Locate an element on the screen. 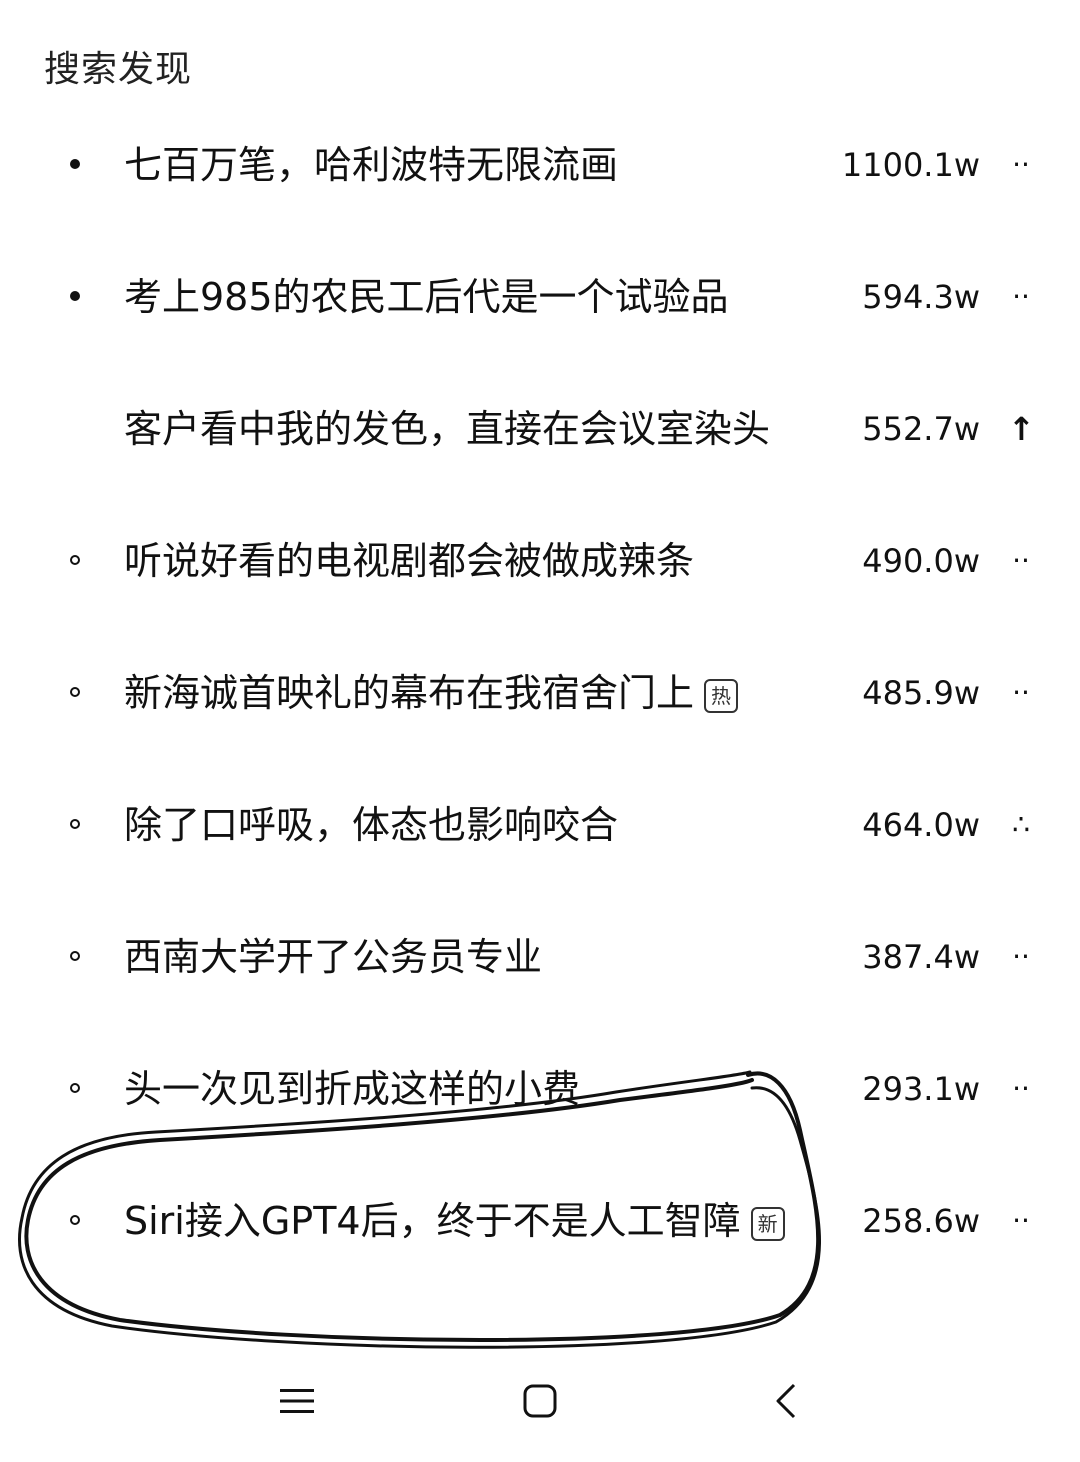  list-item: 新海诚首映礼的幕布在我宿舍门上热 485.9w ·· is located at coordinates (540, 693).